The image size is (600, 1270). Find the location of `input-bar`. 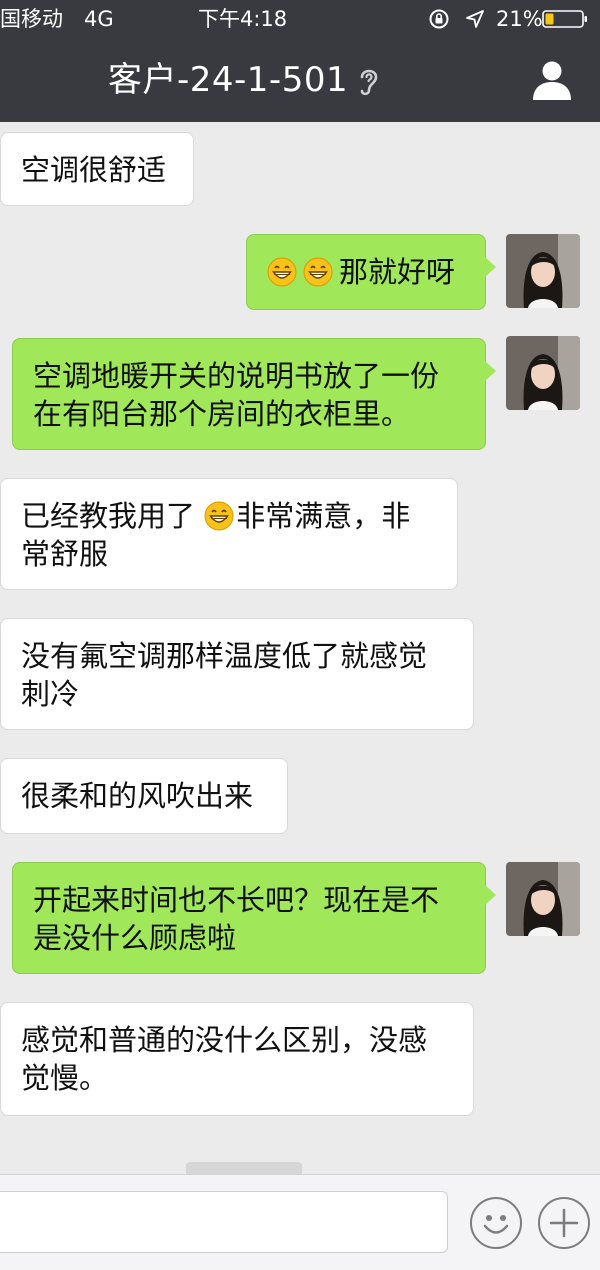

input-bar is located at coordinates (300, 1222).